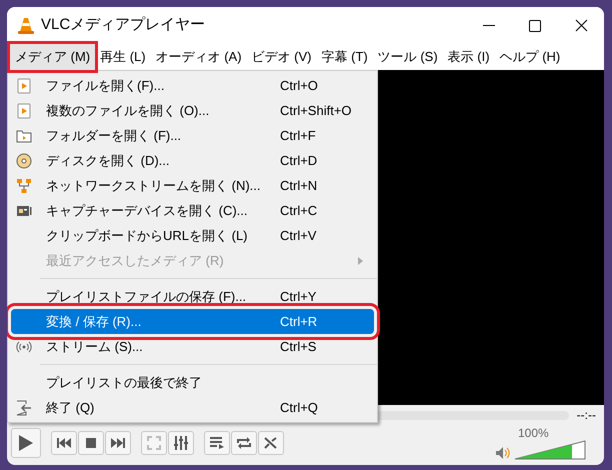 The height and width of the screenshot is (470, 612). I want to click on menu-bar-item: ツール (S), so click(407, 57).